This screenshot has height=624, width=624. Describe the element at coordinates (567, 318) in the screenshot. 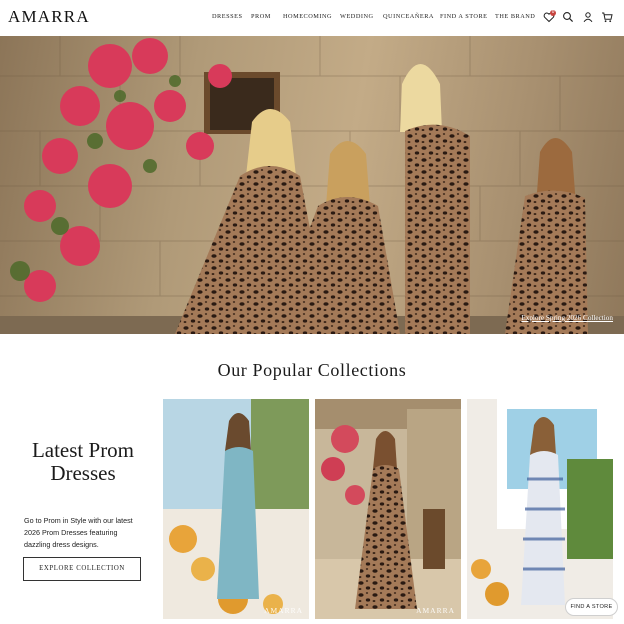

I see `explore-spring-collection-link: Explore Spring 2026 Collection` at that location.